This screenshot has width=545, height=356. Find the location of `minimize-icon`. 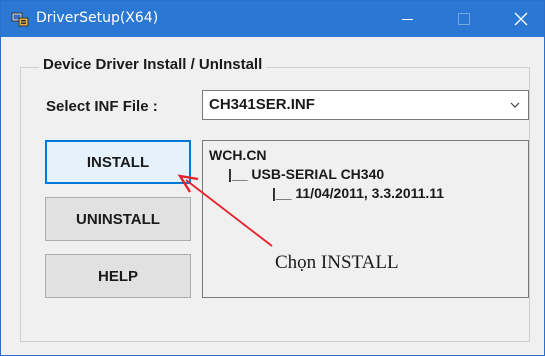

minimize-icon is located at coordinates (407, 19).